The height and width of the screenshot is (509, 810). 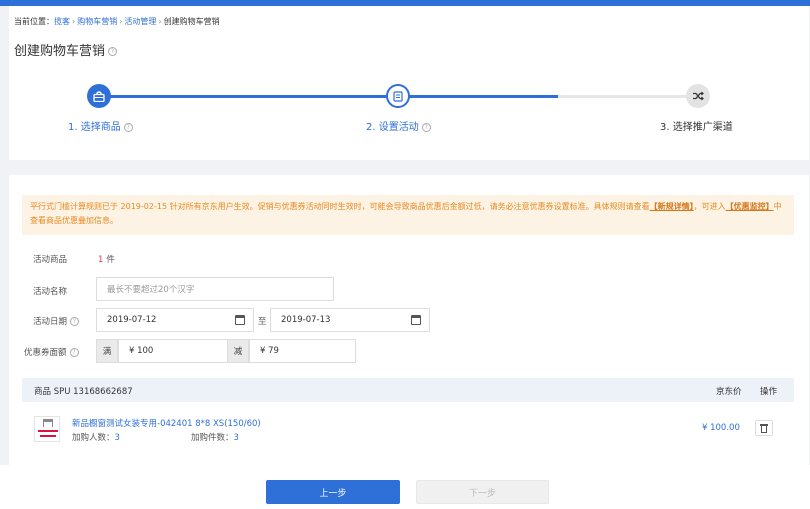 I want to click on document-edit-icon, so click(x=398, y=96).